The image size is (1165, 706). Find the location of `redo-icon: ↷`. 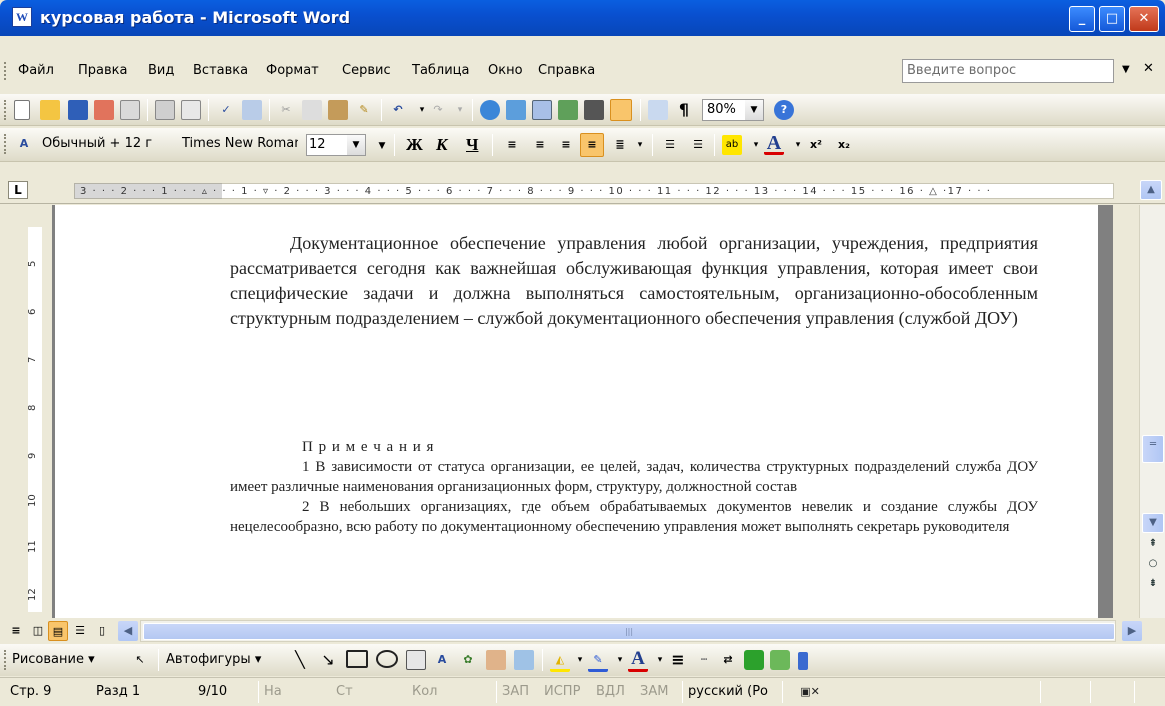

redo-icon: ↷ is located at coordinates (438, 110).